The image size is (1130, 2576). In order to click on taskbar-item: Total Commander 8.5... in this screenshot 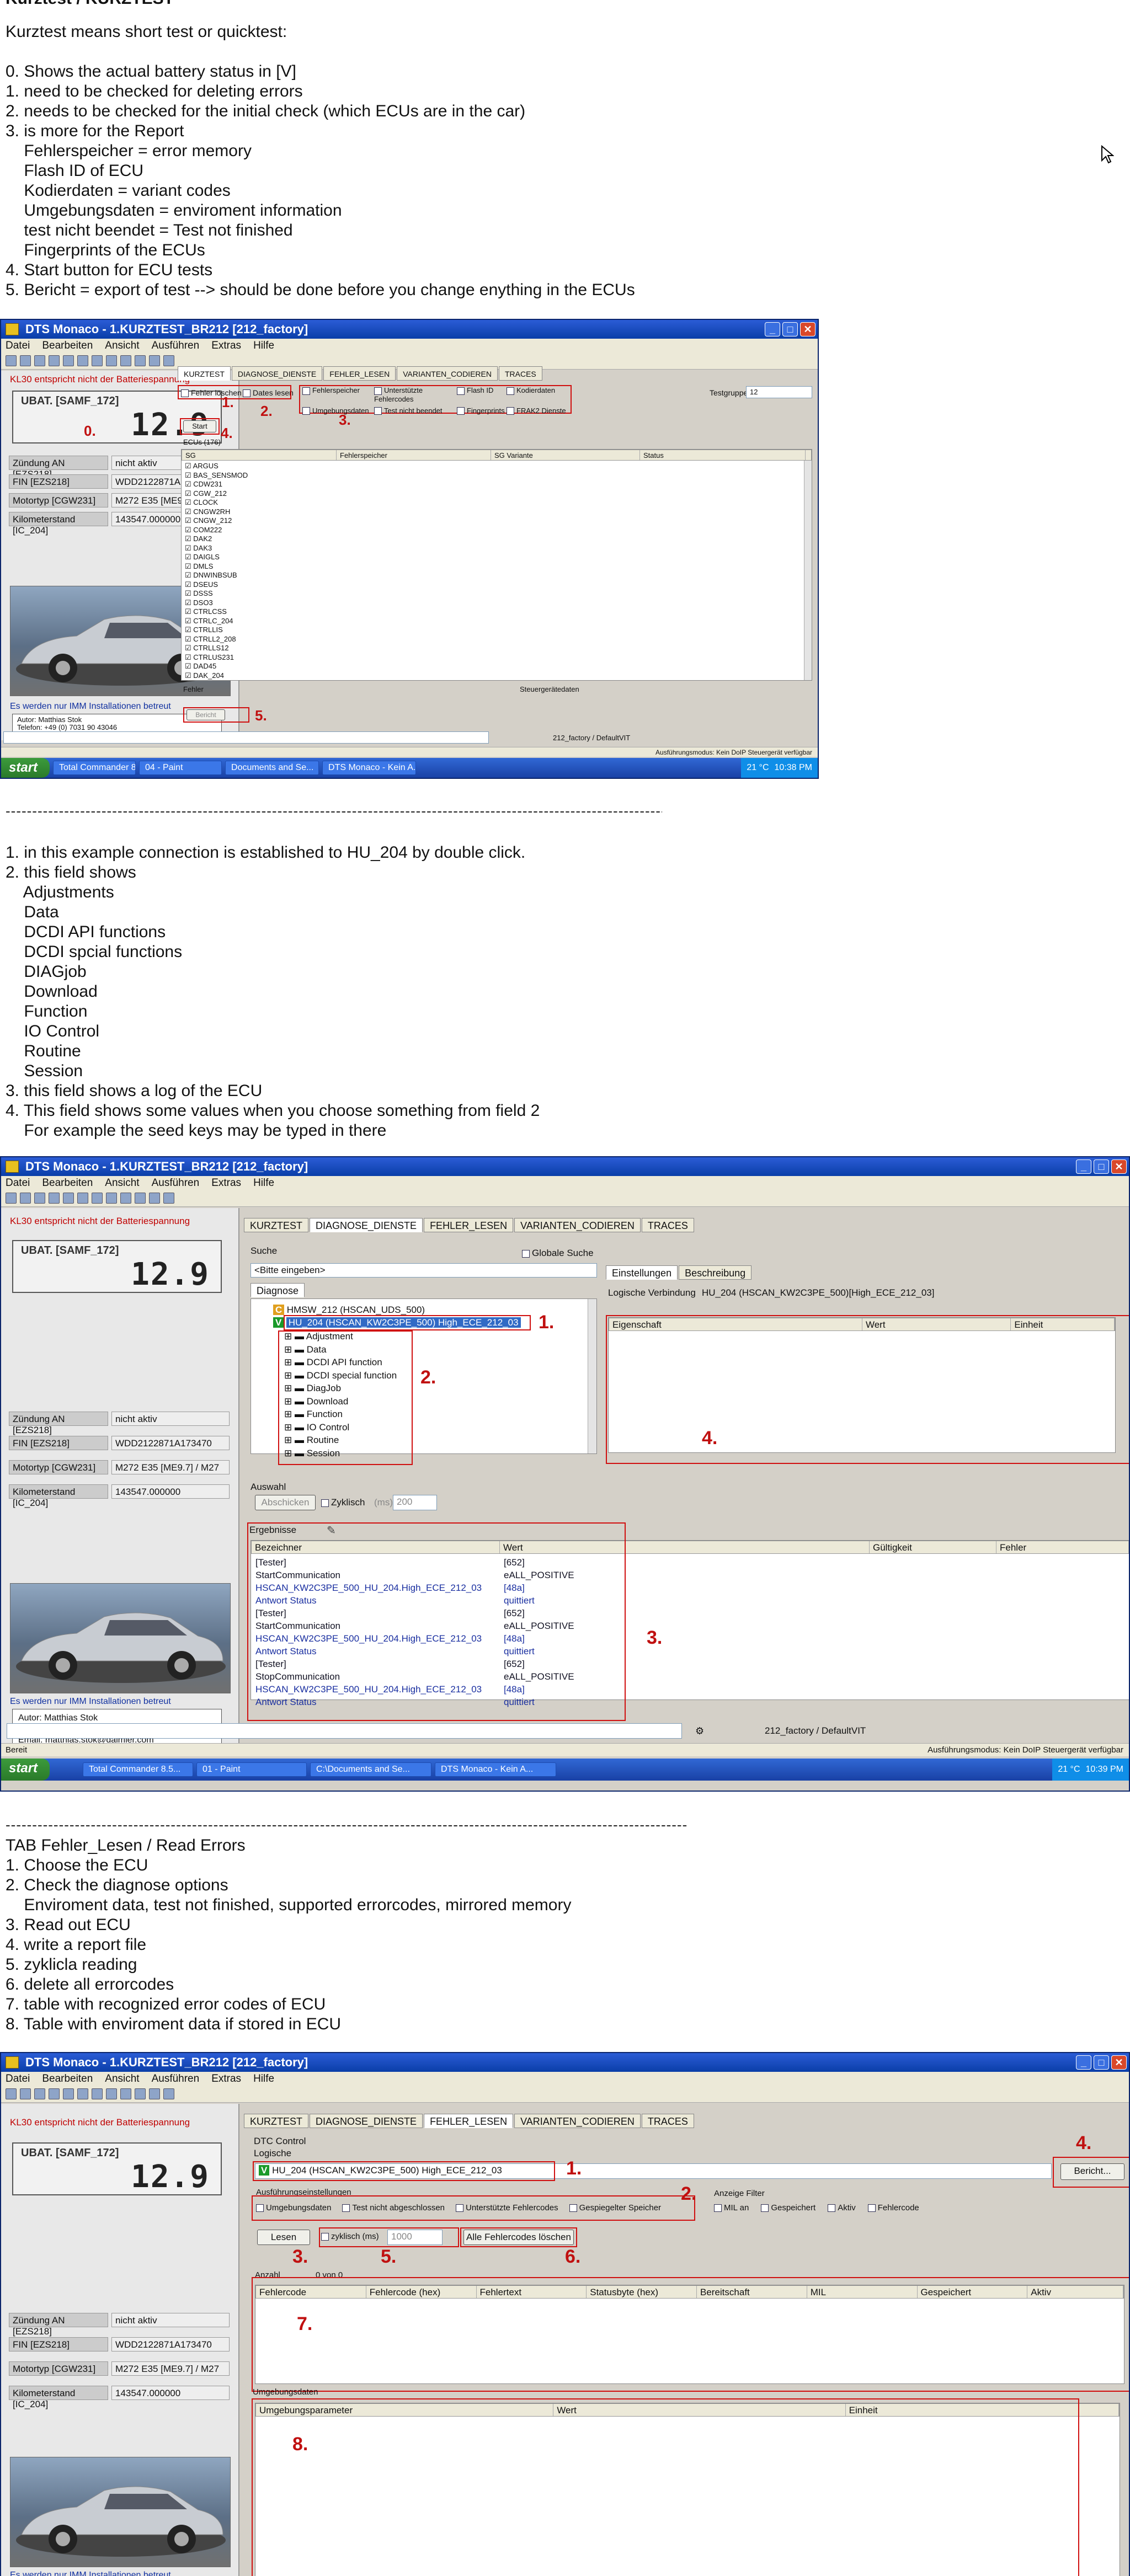, I will do `click(138, 1769)`.